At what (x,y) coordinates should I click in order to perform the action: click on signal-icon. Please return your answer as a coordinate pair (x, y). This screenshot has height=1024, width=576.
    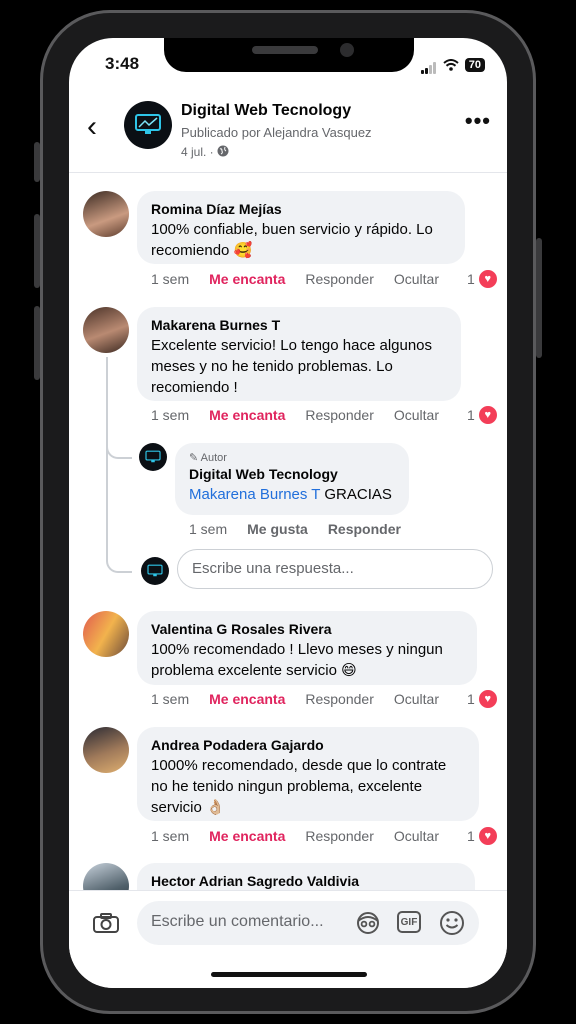
    Looking at the image, I should click on (428, 65).